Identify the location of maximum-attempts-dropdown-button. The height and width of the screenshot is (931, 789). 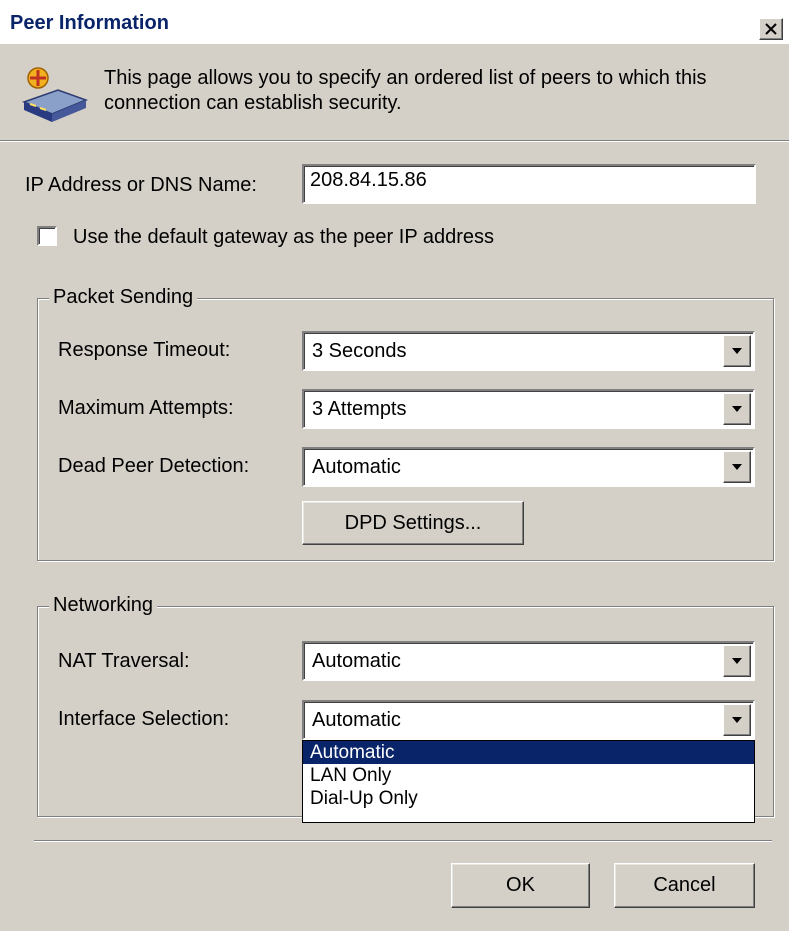
(737, 409).